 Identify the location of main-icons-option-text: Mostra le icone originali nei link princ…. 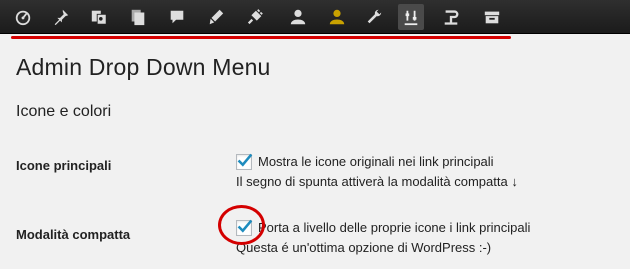
(376, 161).